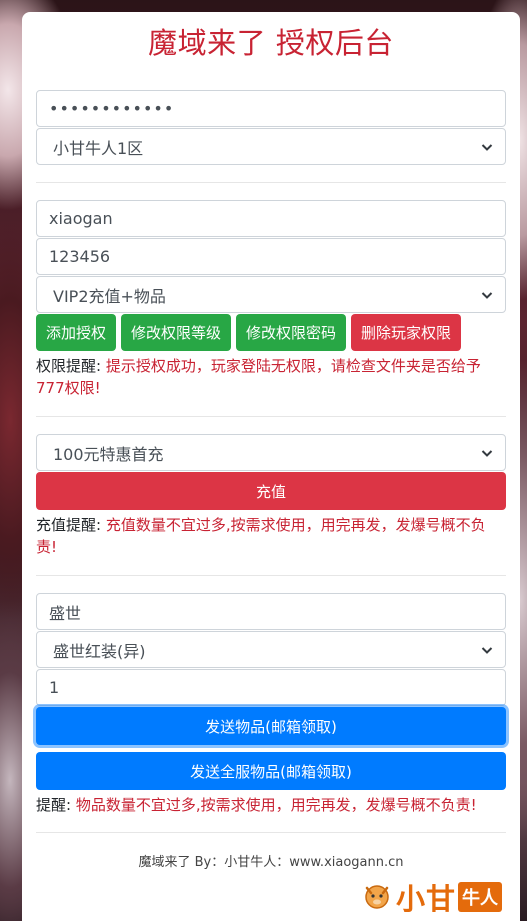 The image size is (527, 921). What do you see at coordinates (98, 148) in the screenshot?
I see `server-select-value: 小甘牛人1区` at bounding box center [98, 148].